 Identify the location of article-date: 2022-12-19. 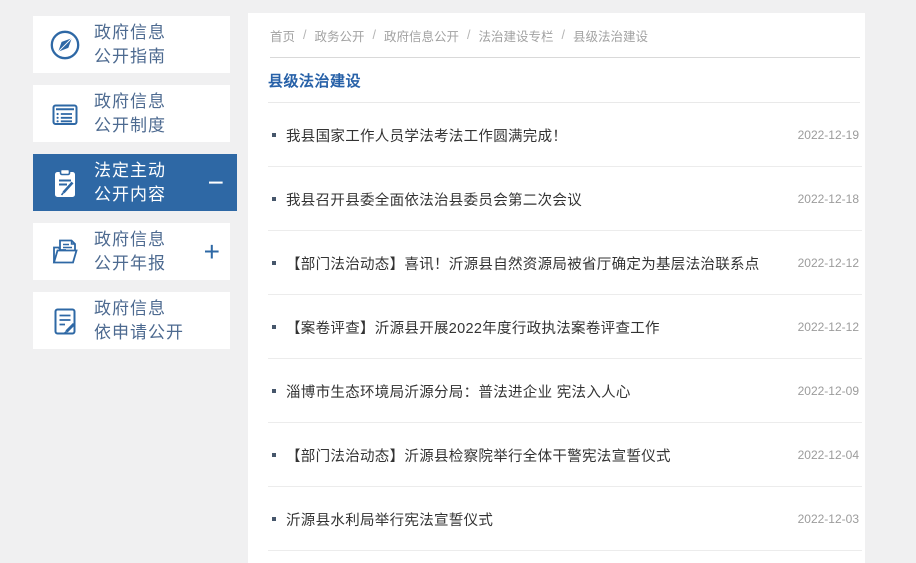
(828, 135).